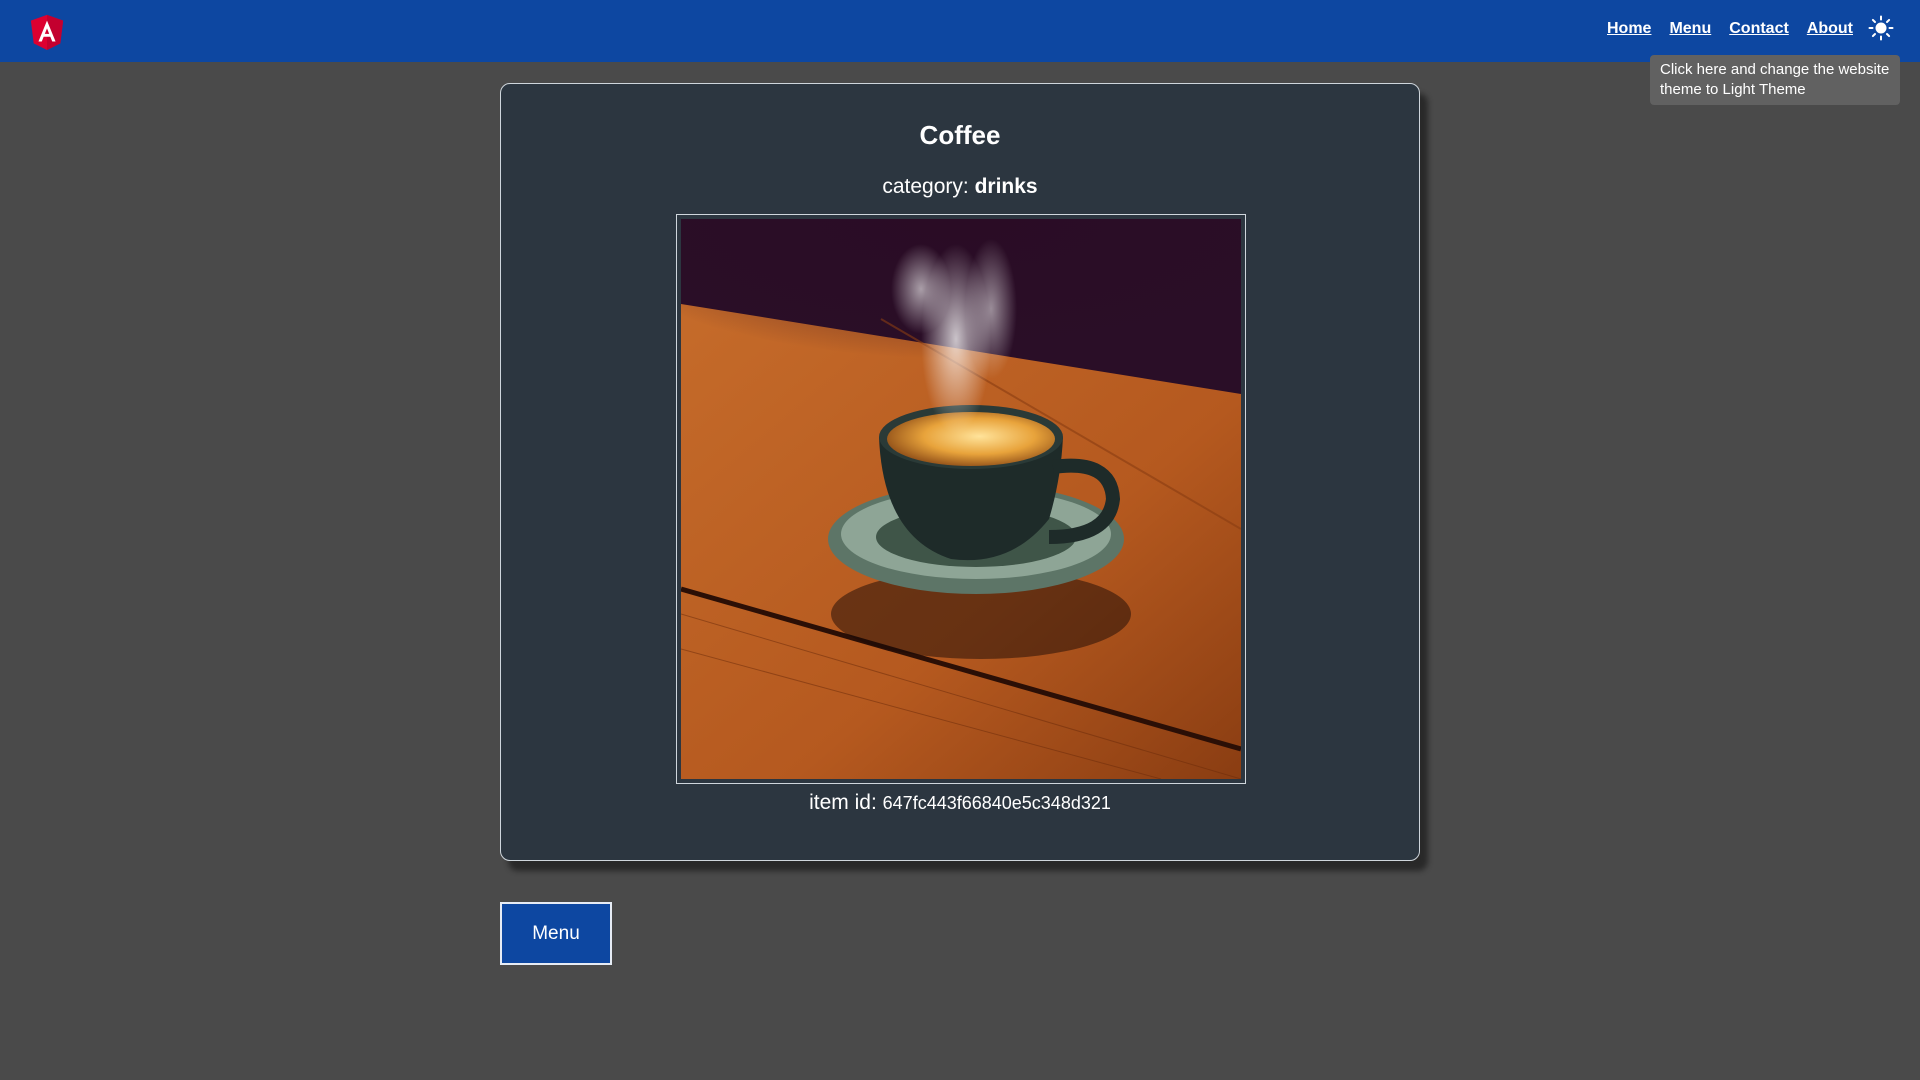  I want to click on item-id-label: item id:, so click(843, 802).